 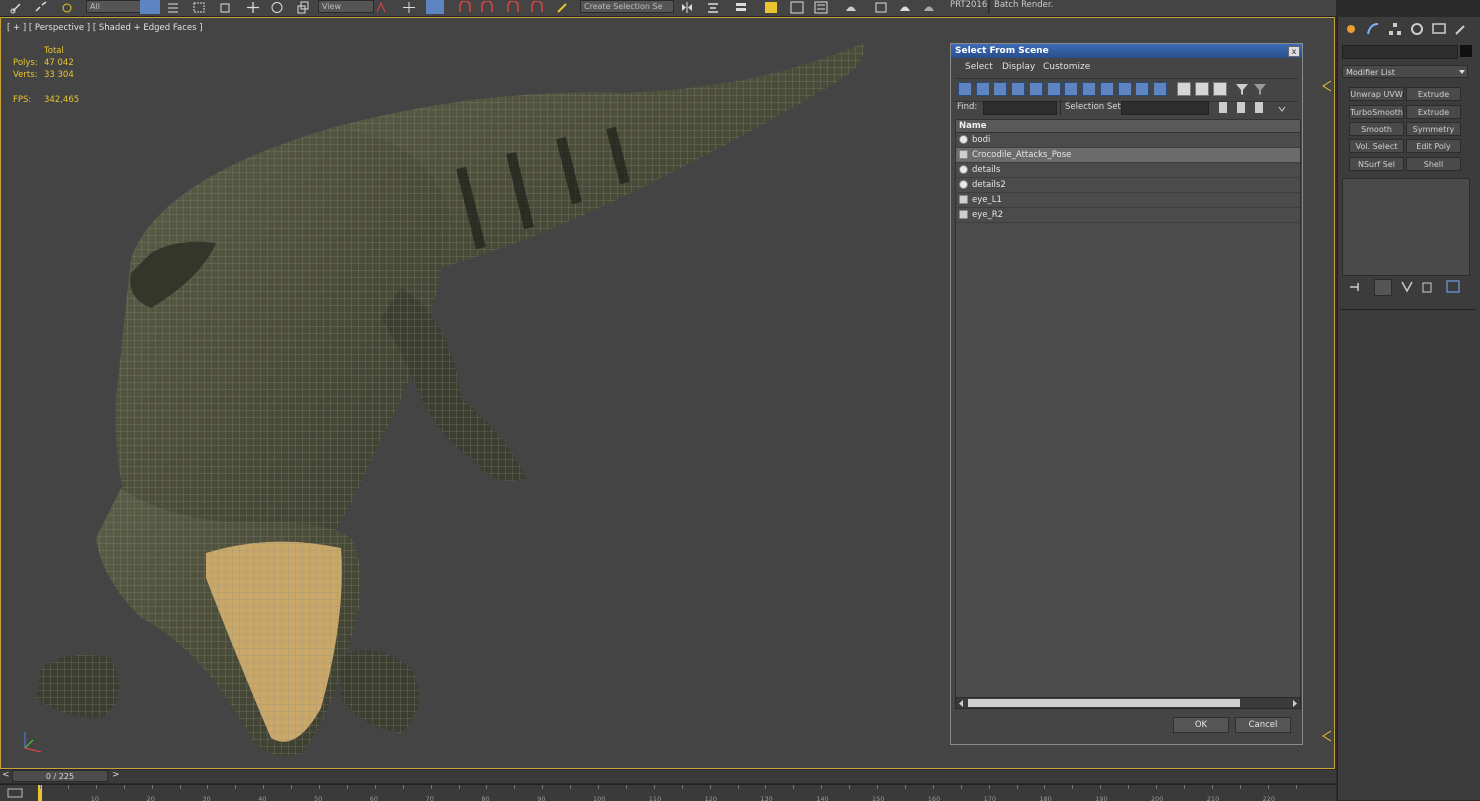 What do you see at coordinates (381, 7) in the screenshot?
I see `pivot-center-icon` at bounding box center [381, 7].